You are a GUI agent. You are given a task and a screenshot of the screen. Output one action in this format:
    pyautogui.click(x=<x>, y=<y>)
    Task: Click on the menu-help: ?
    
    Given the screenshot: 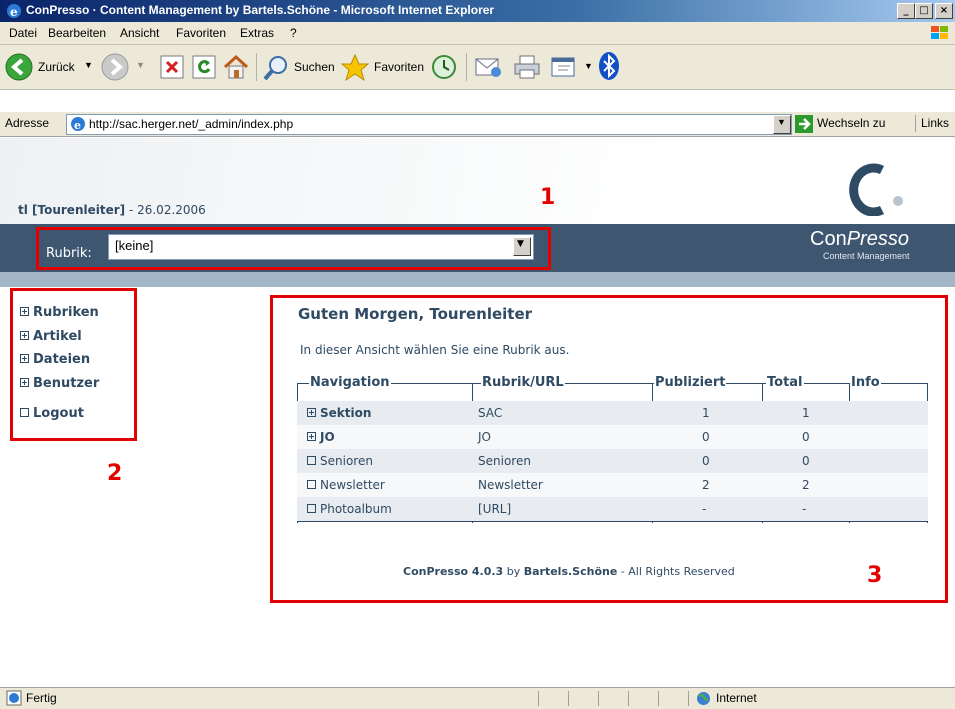 What is the action you would take?
    pyautogui.click(x=293, y=33)
    